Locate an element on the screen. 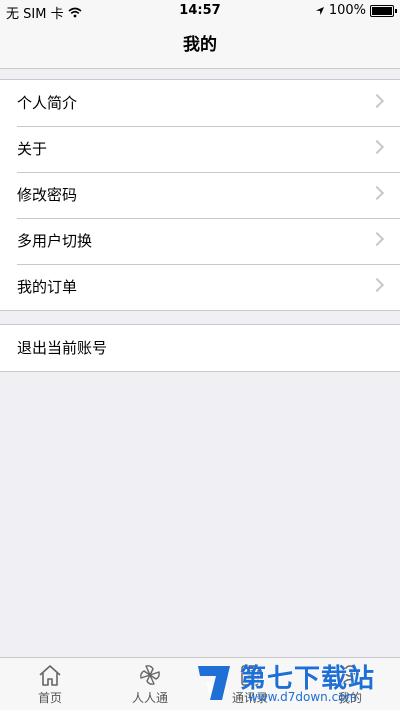 Image resolution: width=400 pixels, height=710 pixels. logout-group: 退出当前账号 is located at coordinates (200, 348).